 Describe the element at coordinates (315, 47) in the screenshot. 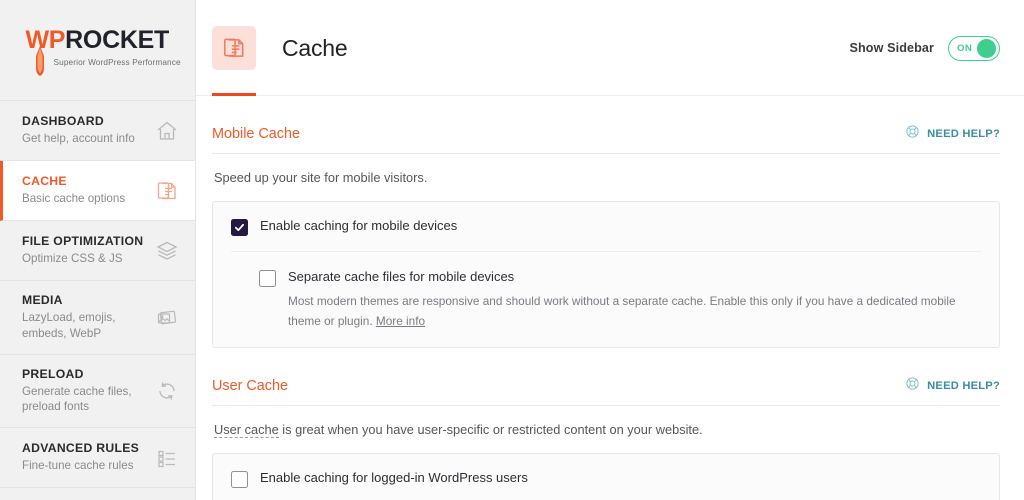

I see `page-title: Cache` at that location.